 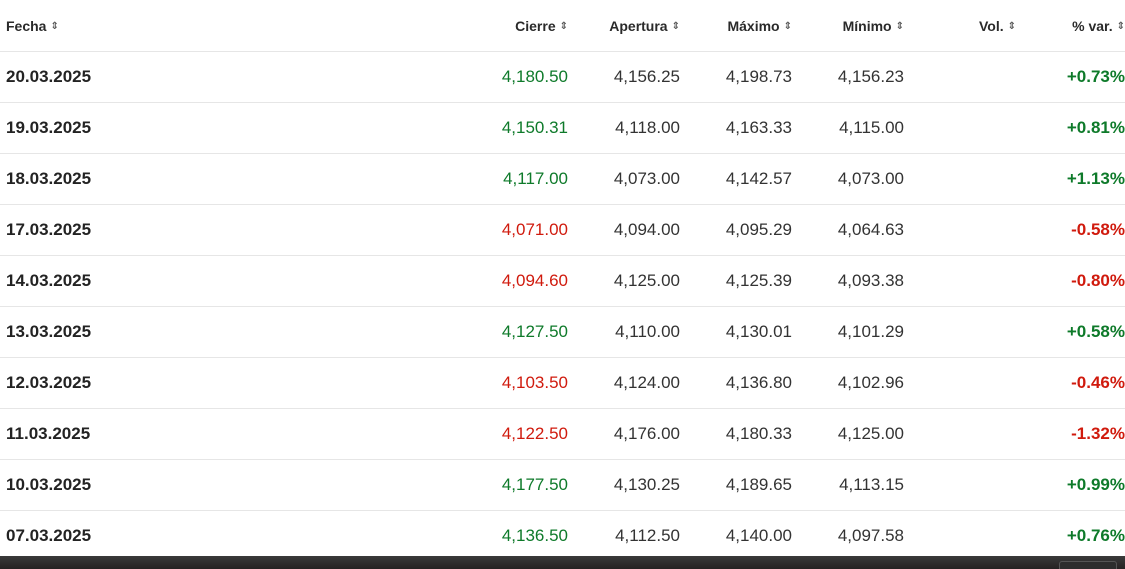 What do you see at coordinates (848, 332) in the screenshot?
I see `cell-low: 4,101.29` at bounding box center [848, 332].